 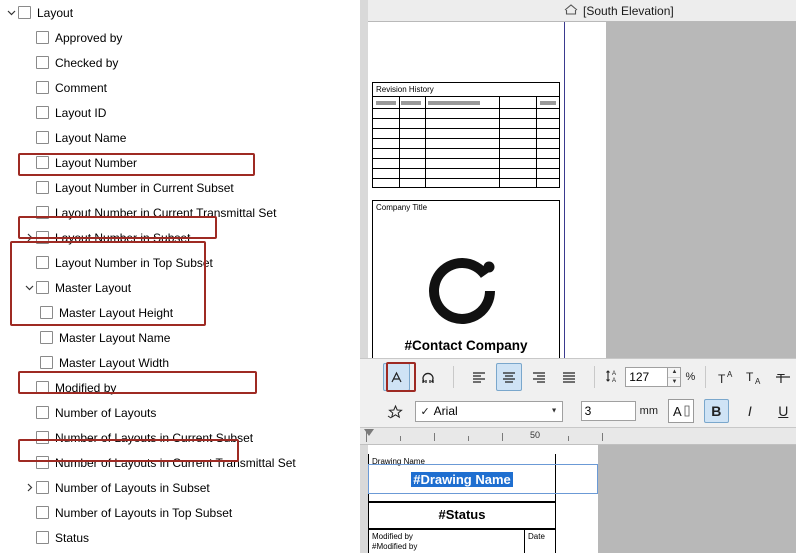 I want to click on tree-item-checked-by: Checked by, so click(x=180, y=62).